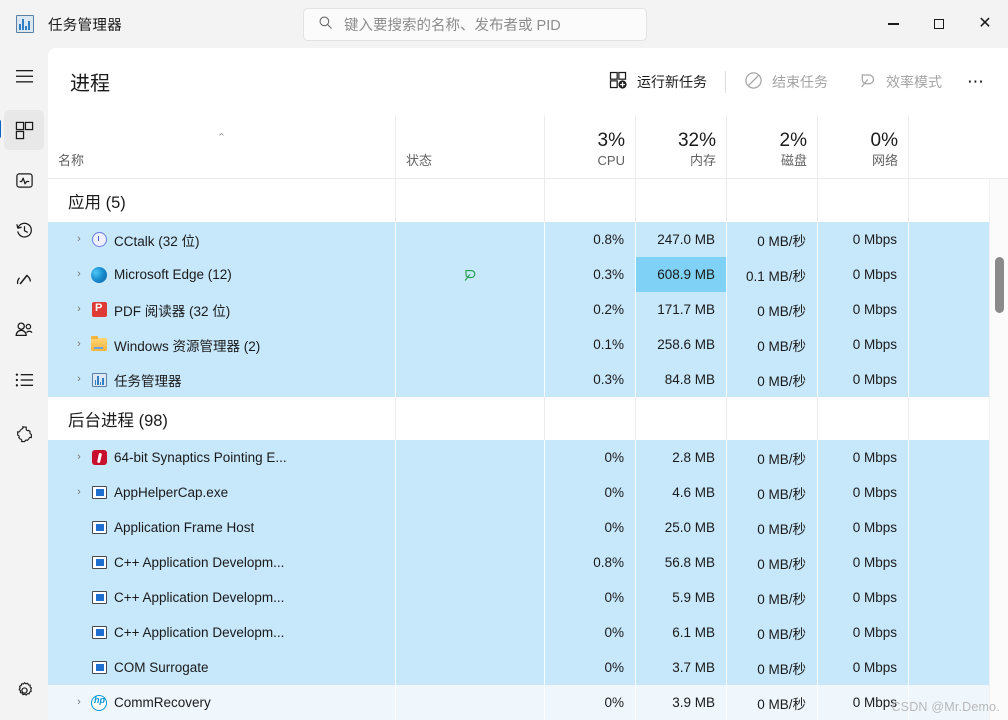 The width and height of the screenshot is (1008, 720). I want to click on end-task-label: 结束任务, so click(800, 81).